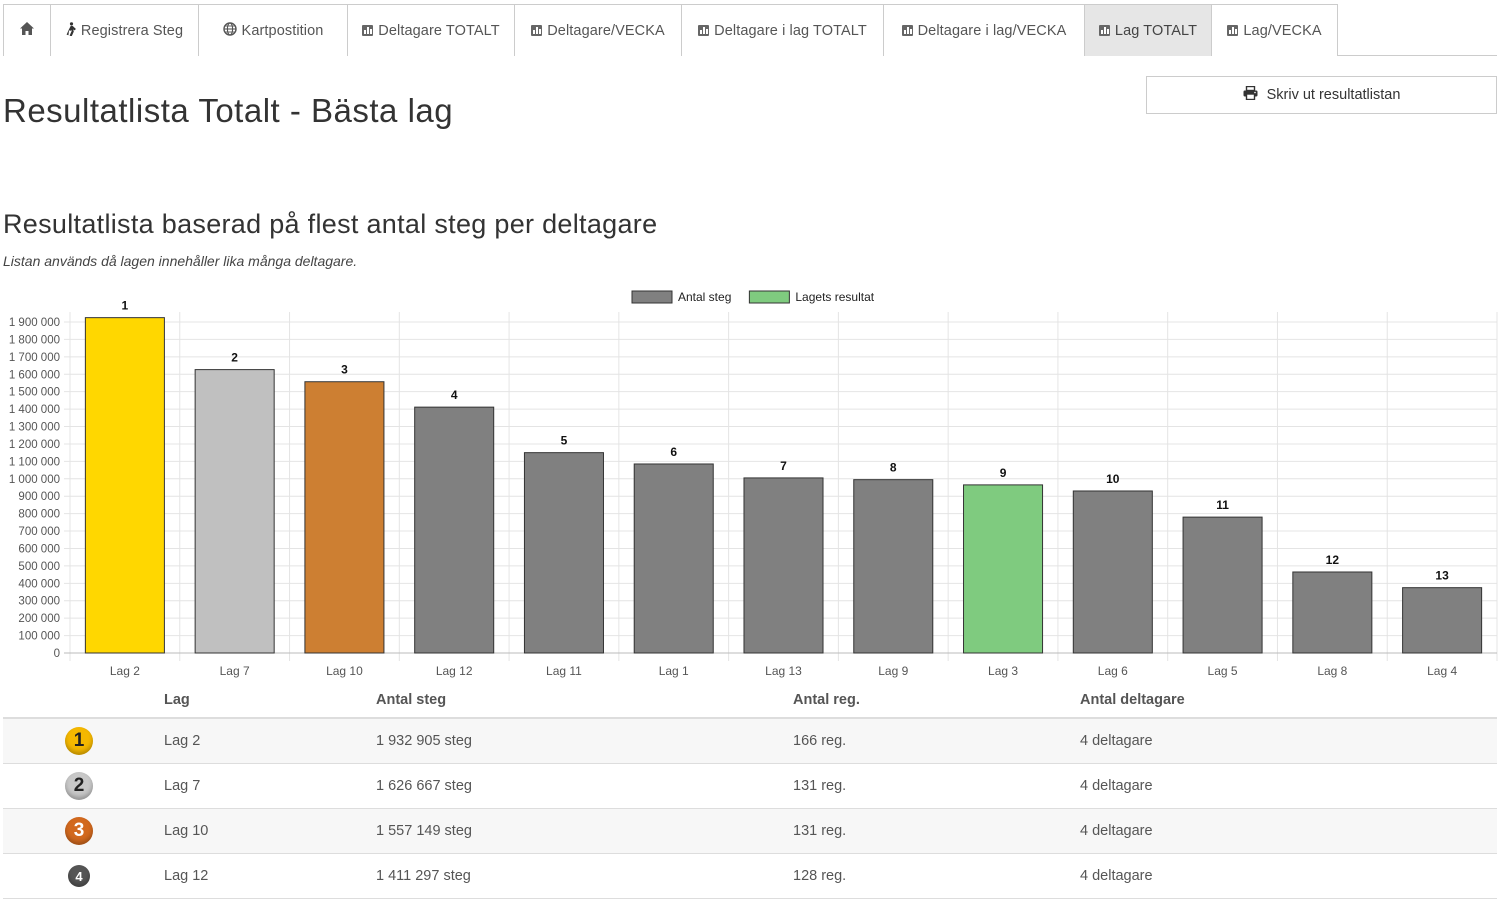 This screenshot has width=1502, height=899. I want to click on header-antal-reg: Antal reg., so click(826, 700).